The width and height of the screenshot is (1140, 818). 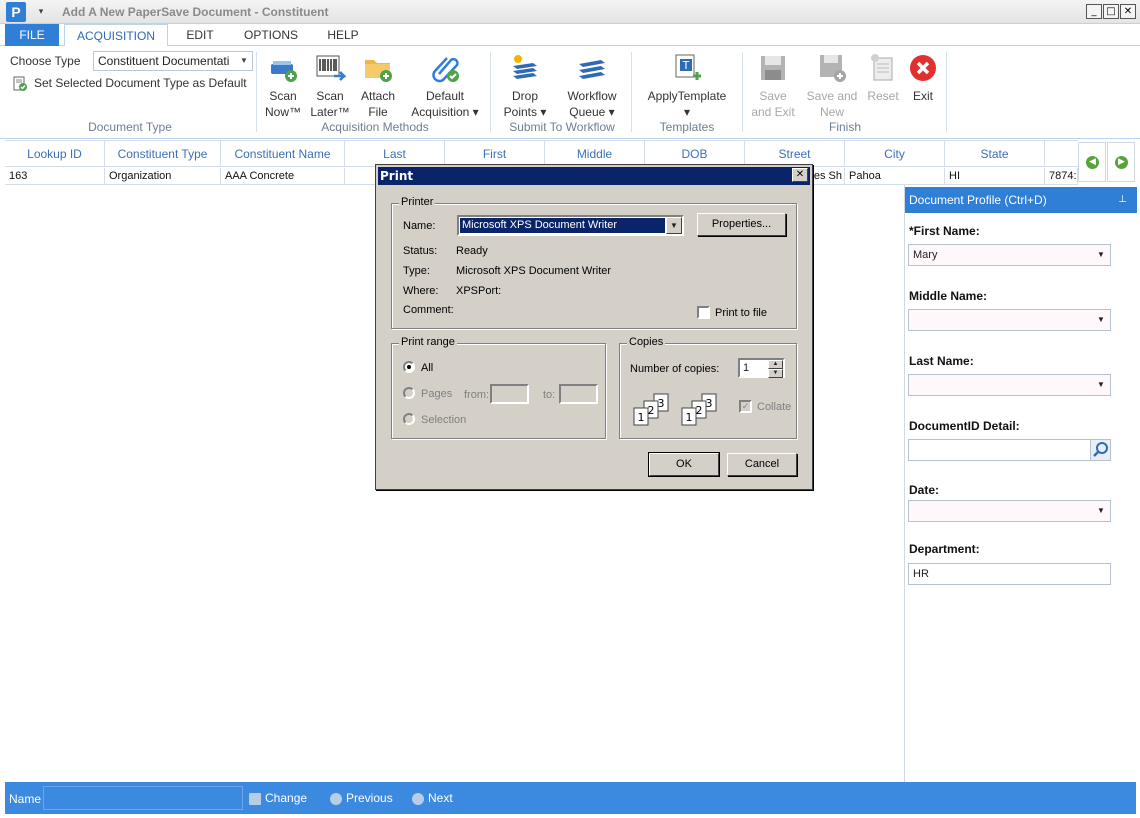 What do you see at coordinates (417, 202) in the screenshot?
I see `printer-legend: Printer` at bounding box center [417, 202].